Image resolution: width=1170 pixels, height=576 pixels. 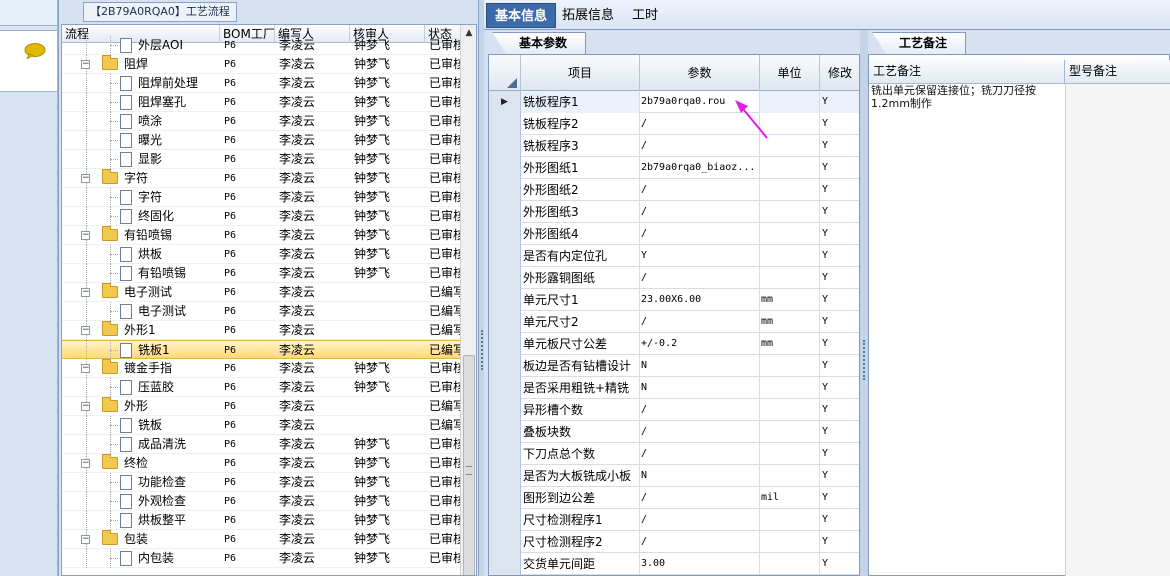 I want to click on param-value-cell: +/-0.2, so click(x=700, y=344).